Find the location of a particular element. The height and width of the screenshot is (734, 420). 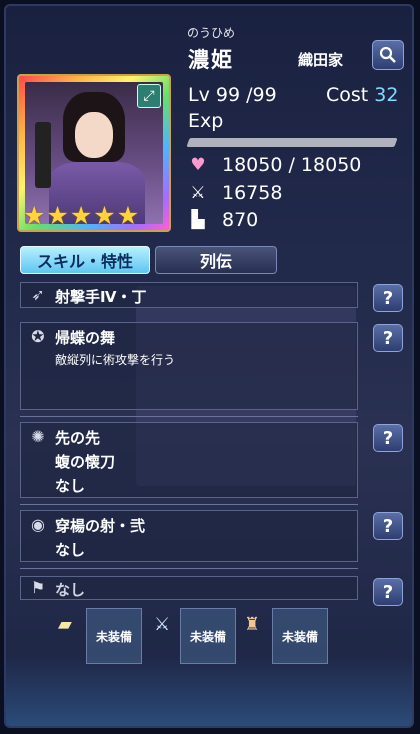

exp-label: Exp is located at coordinates (206, 121).